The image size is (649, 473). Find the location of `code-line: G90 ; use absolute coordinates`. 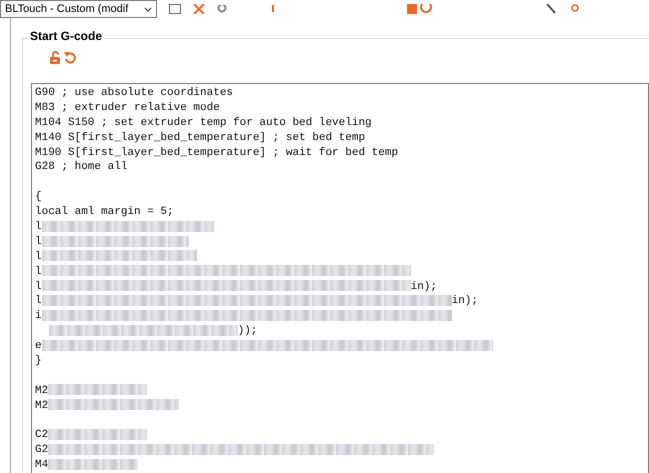

code-line: G90 ; use absolute coordinates is located at coordinates (134, 93).